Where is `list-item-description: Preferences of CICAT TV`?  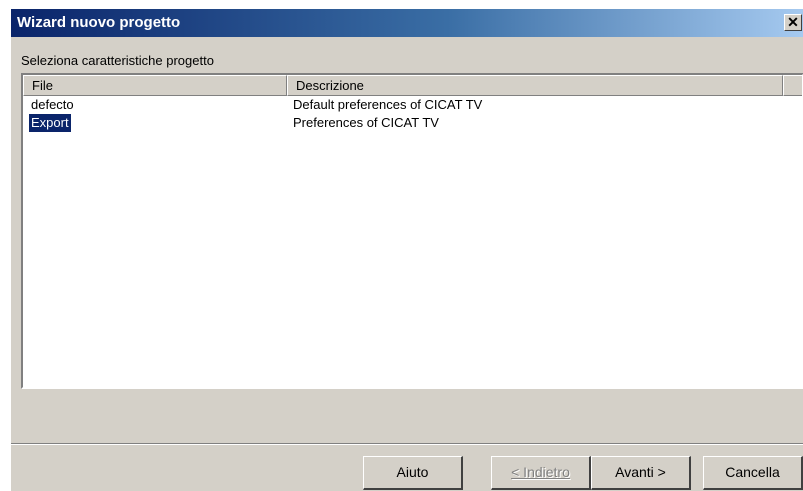
list-item-description: Preferences of CICAT TV is located at coordinates (366, 122).